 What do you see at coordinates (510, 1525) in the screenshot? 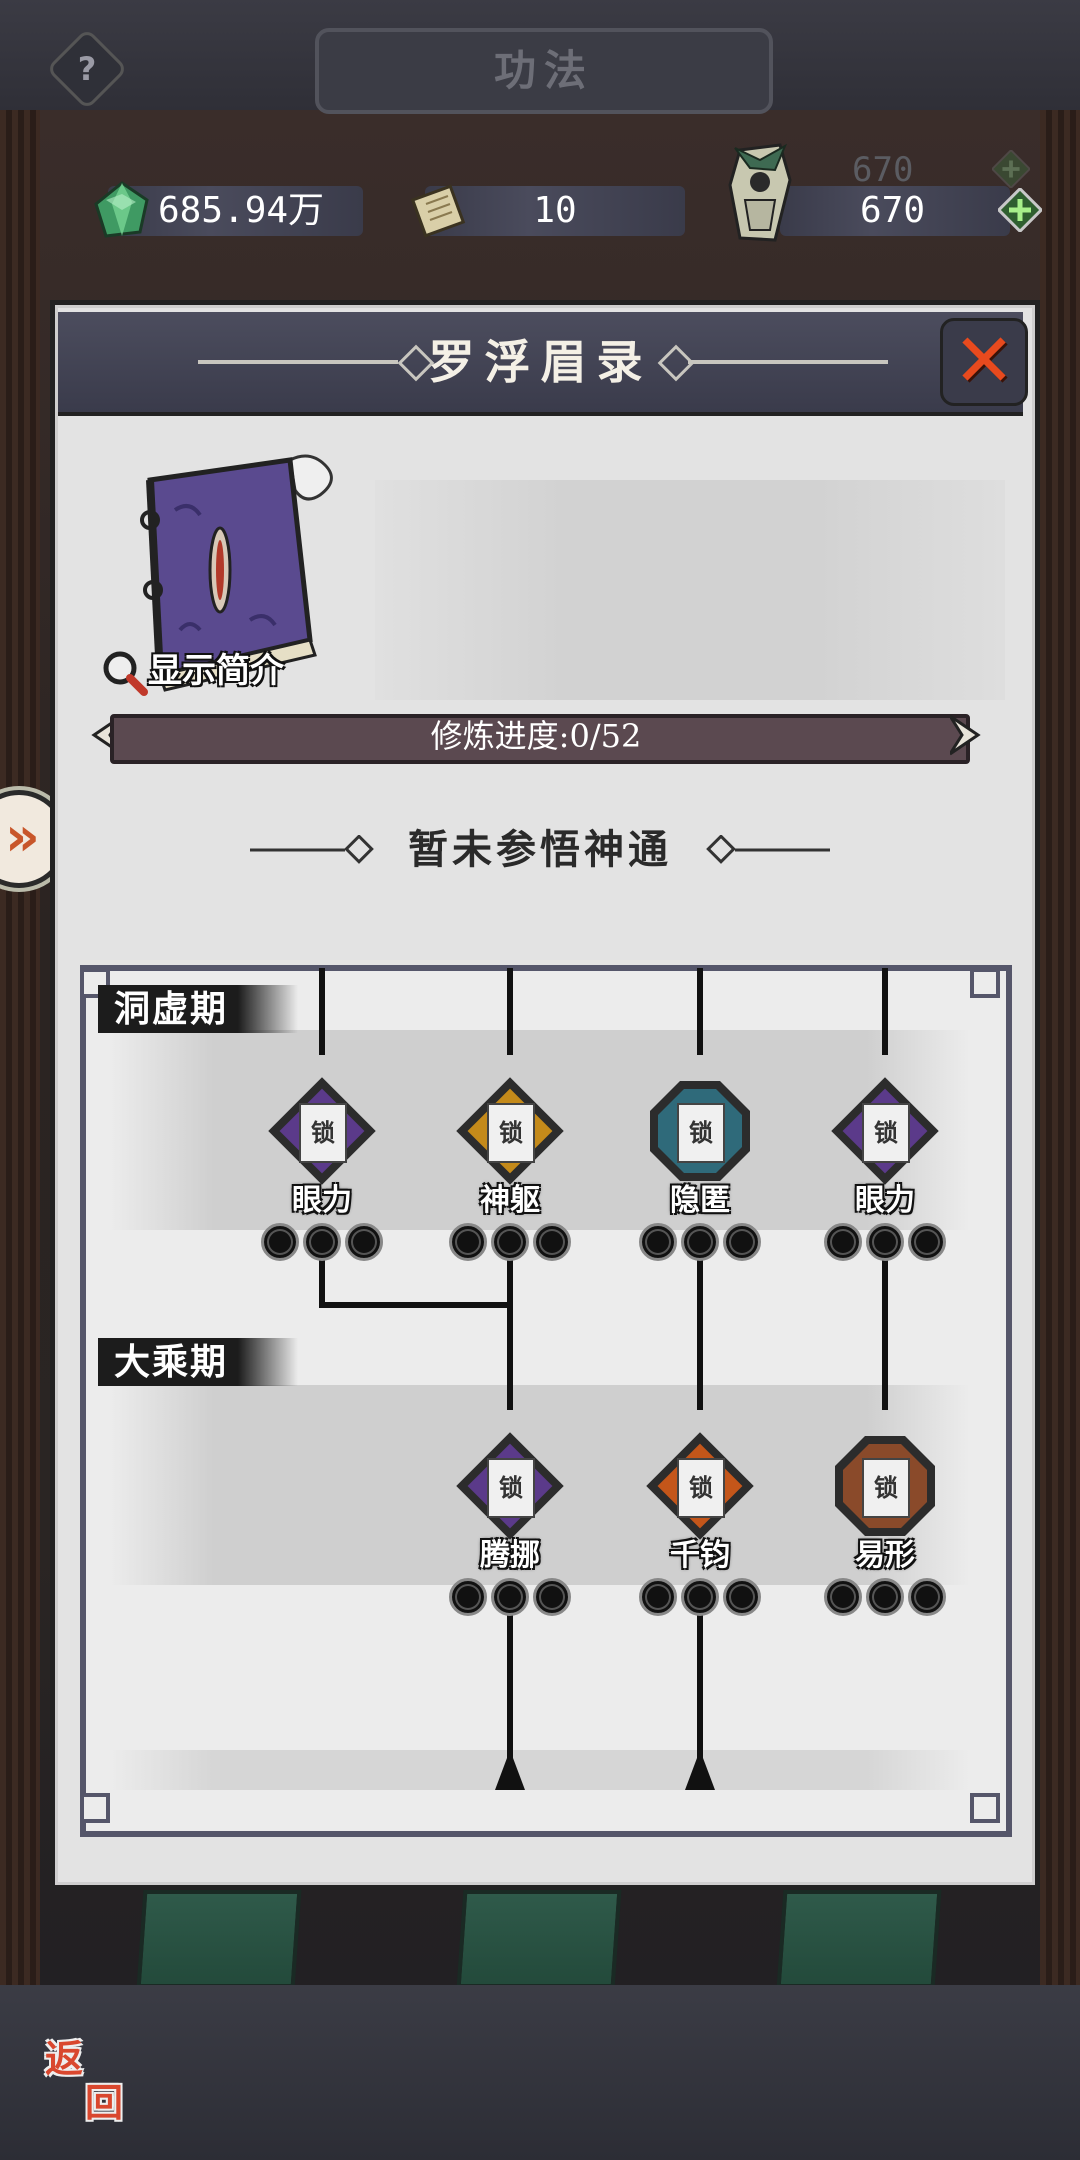
I see `skill-node: 锁 腾挪` at bounding box center [510, 1525].